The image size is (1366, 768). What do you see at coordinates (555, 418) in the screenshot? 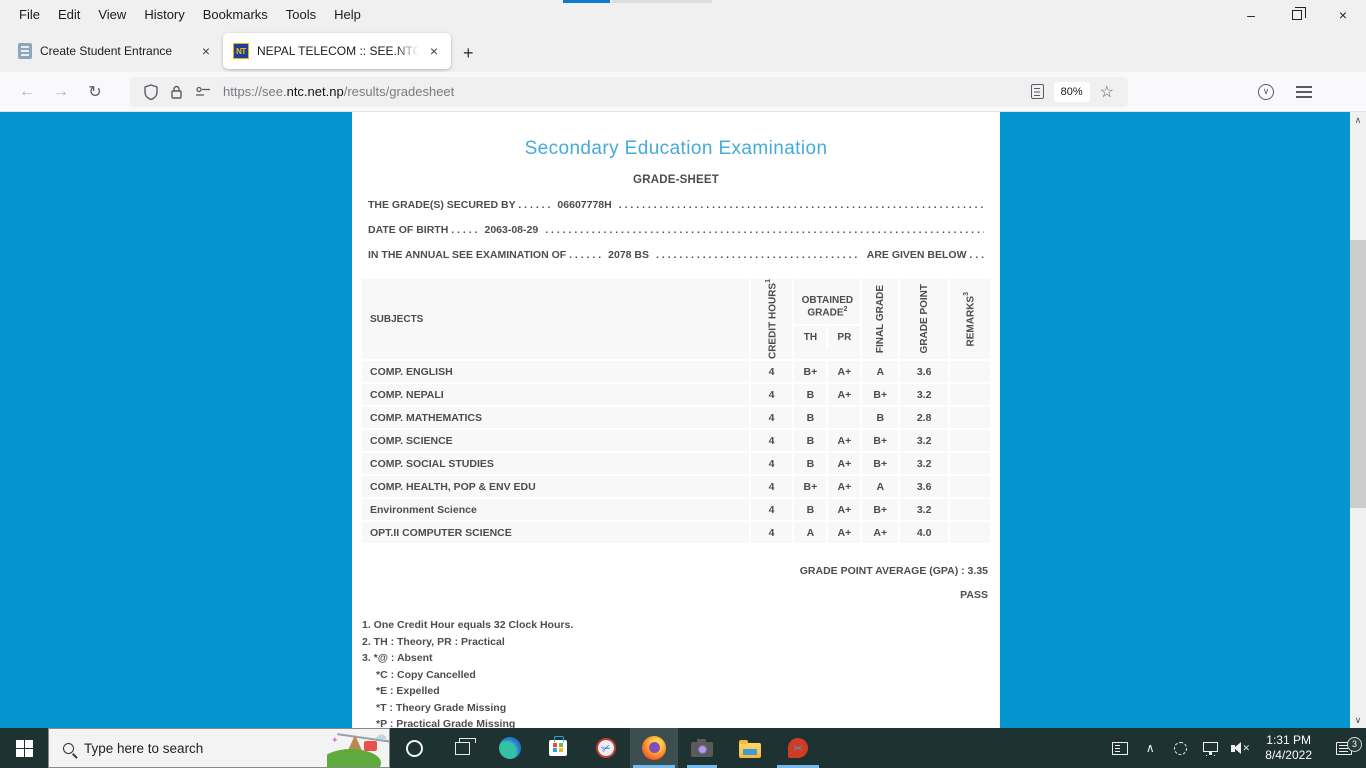
I see `subject-cell: COMP. MATHEMATICS` at bounding box center [555, 418].